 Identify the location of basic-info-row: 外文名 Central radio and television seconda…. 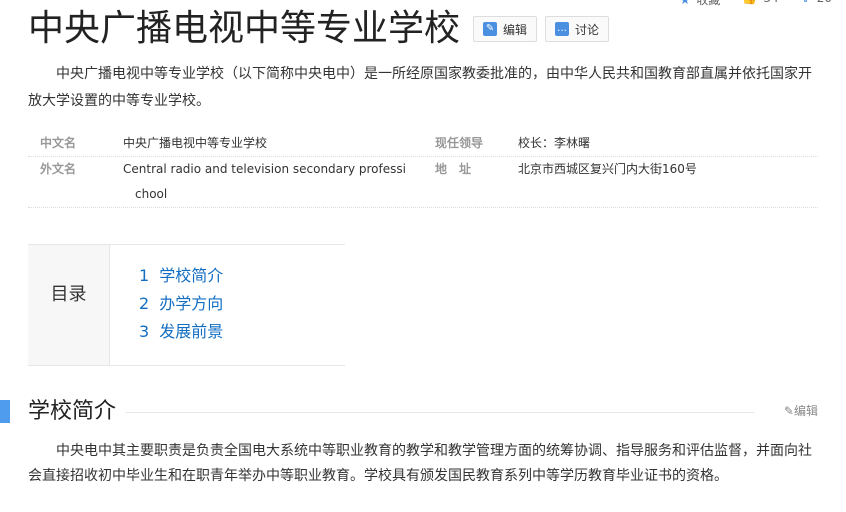
(423, 169).